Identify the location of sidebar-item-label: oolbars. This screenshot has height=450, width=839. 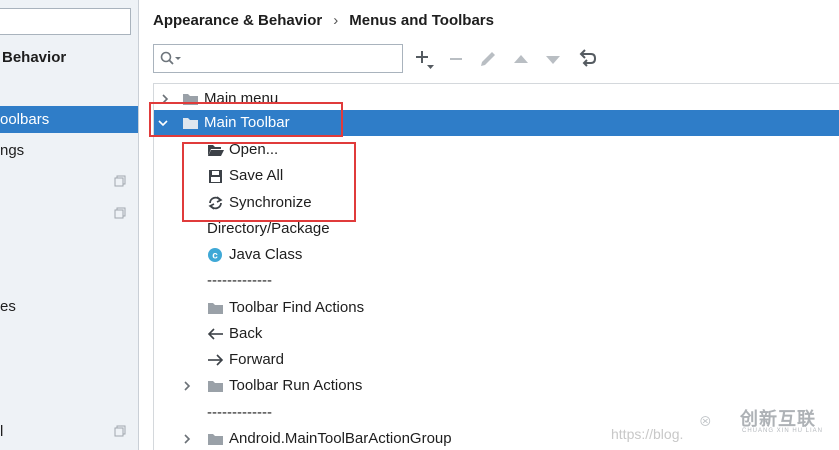
(25, 119).